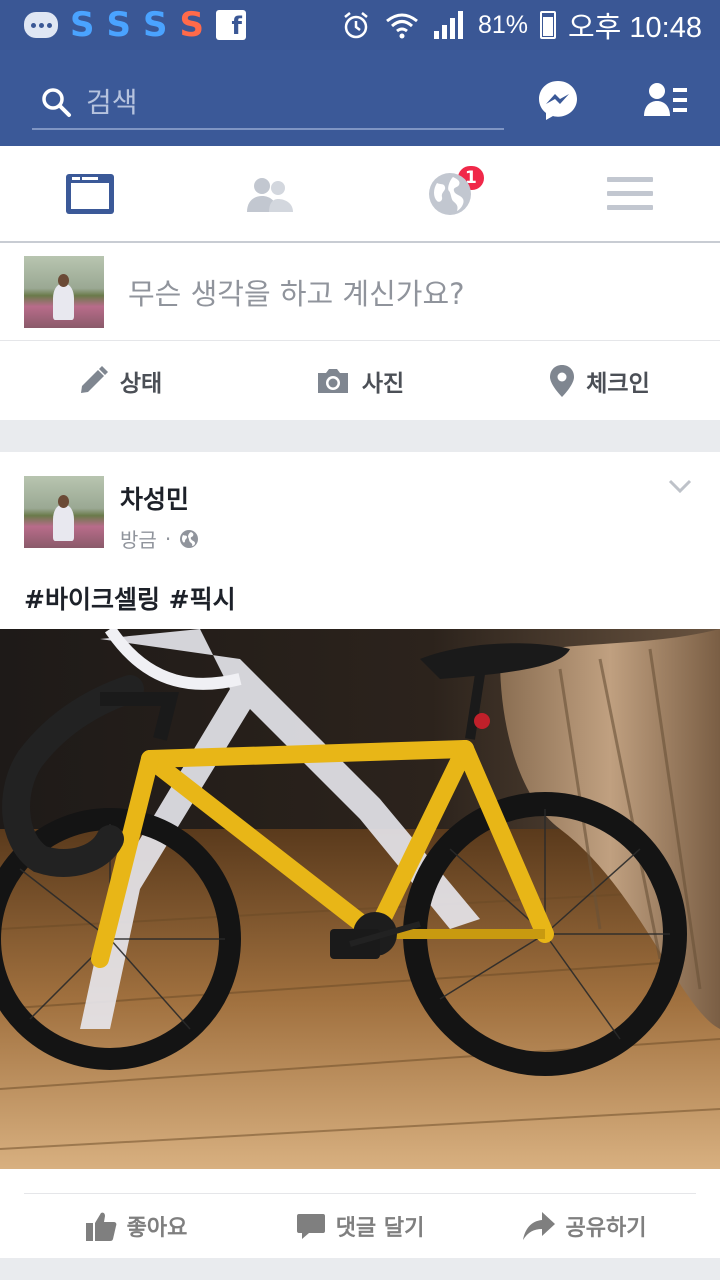 The height and width of the screenshot is (1280, 720). I want to click on chevron-down-icon, so click(680, 486).